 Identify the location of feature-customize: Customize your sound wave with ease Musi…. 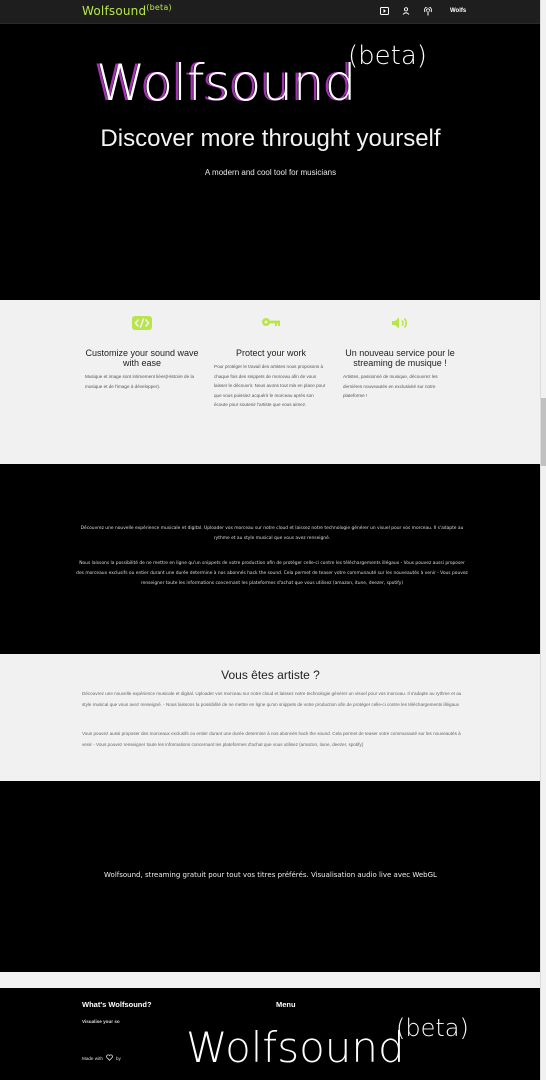
(142, 353).